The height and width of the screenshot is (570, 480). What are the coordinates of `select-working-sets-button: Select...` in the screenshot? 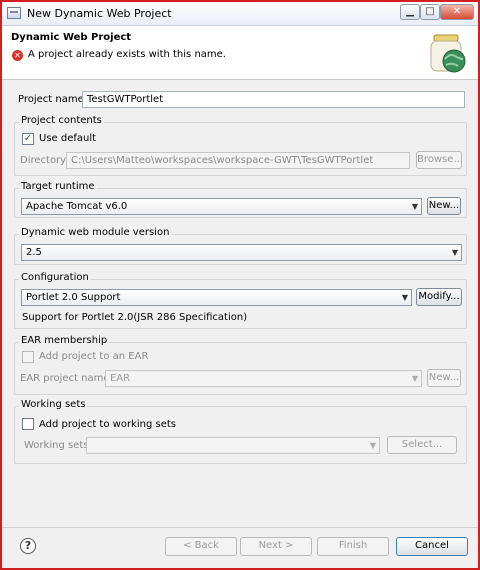 It's located at (422, 445).